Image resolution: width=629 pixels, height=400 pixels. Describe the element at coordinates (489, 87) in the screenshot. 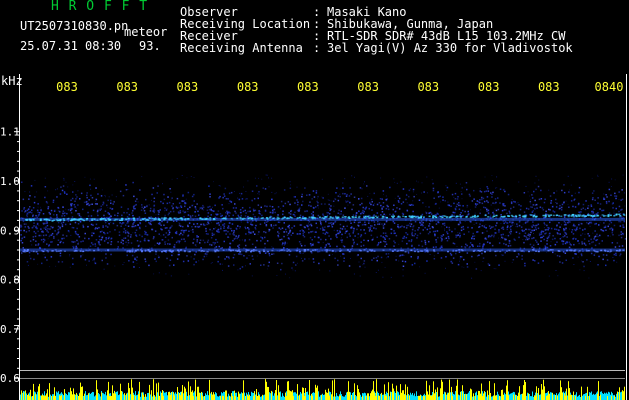

I see `x-tick-label: 083` at that location.